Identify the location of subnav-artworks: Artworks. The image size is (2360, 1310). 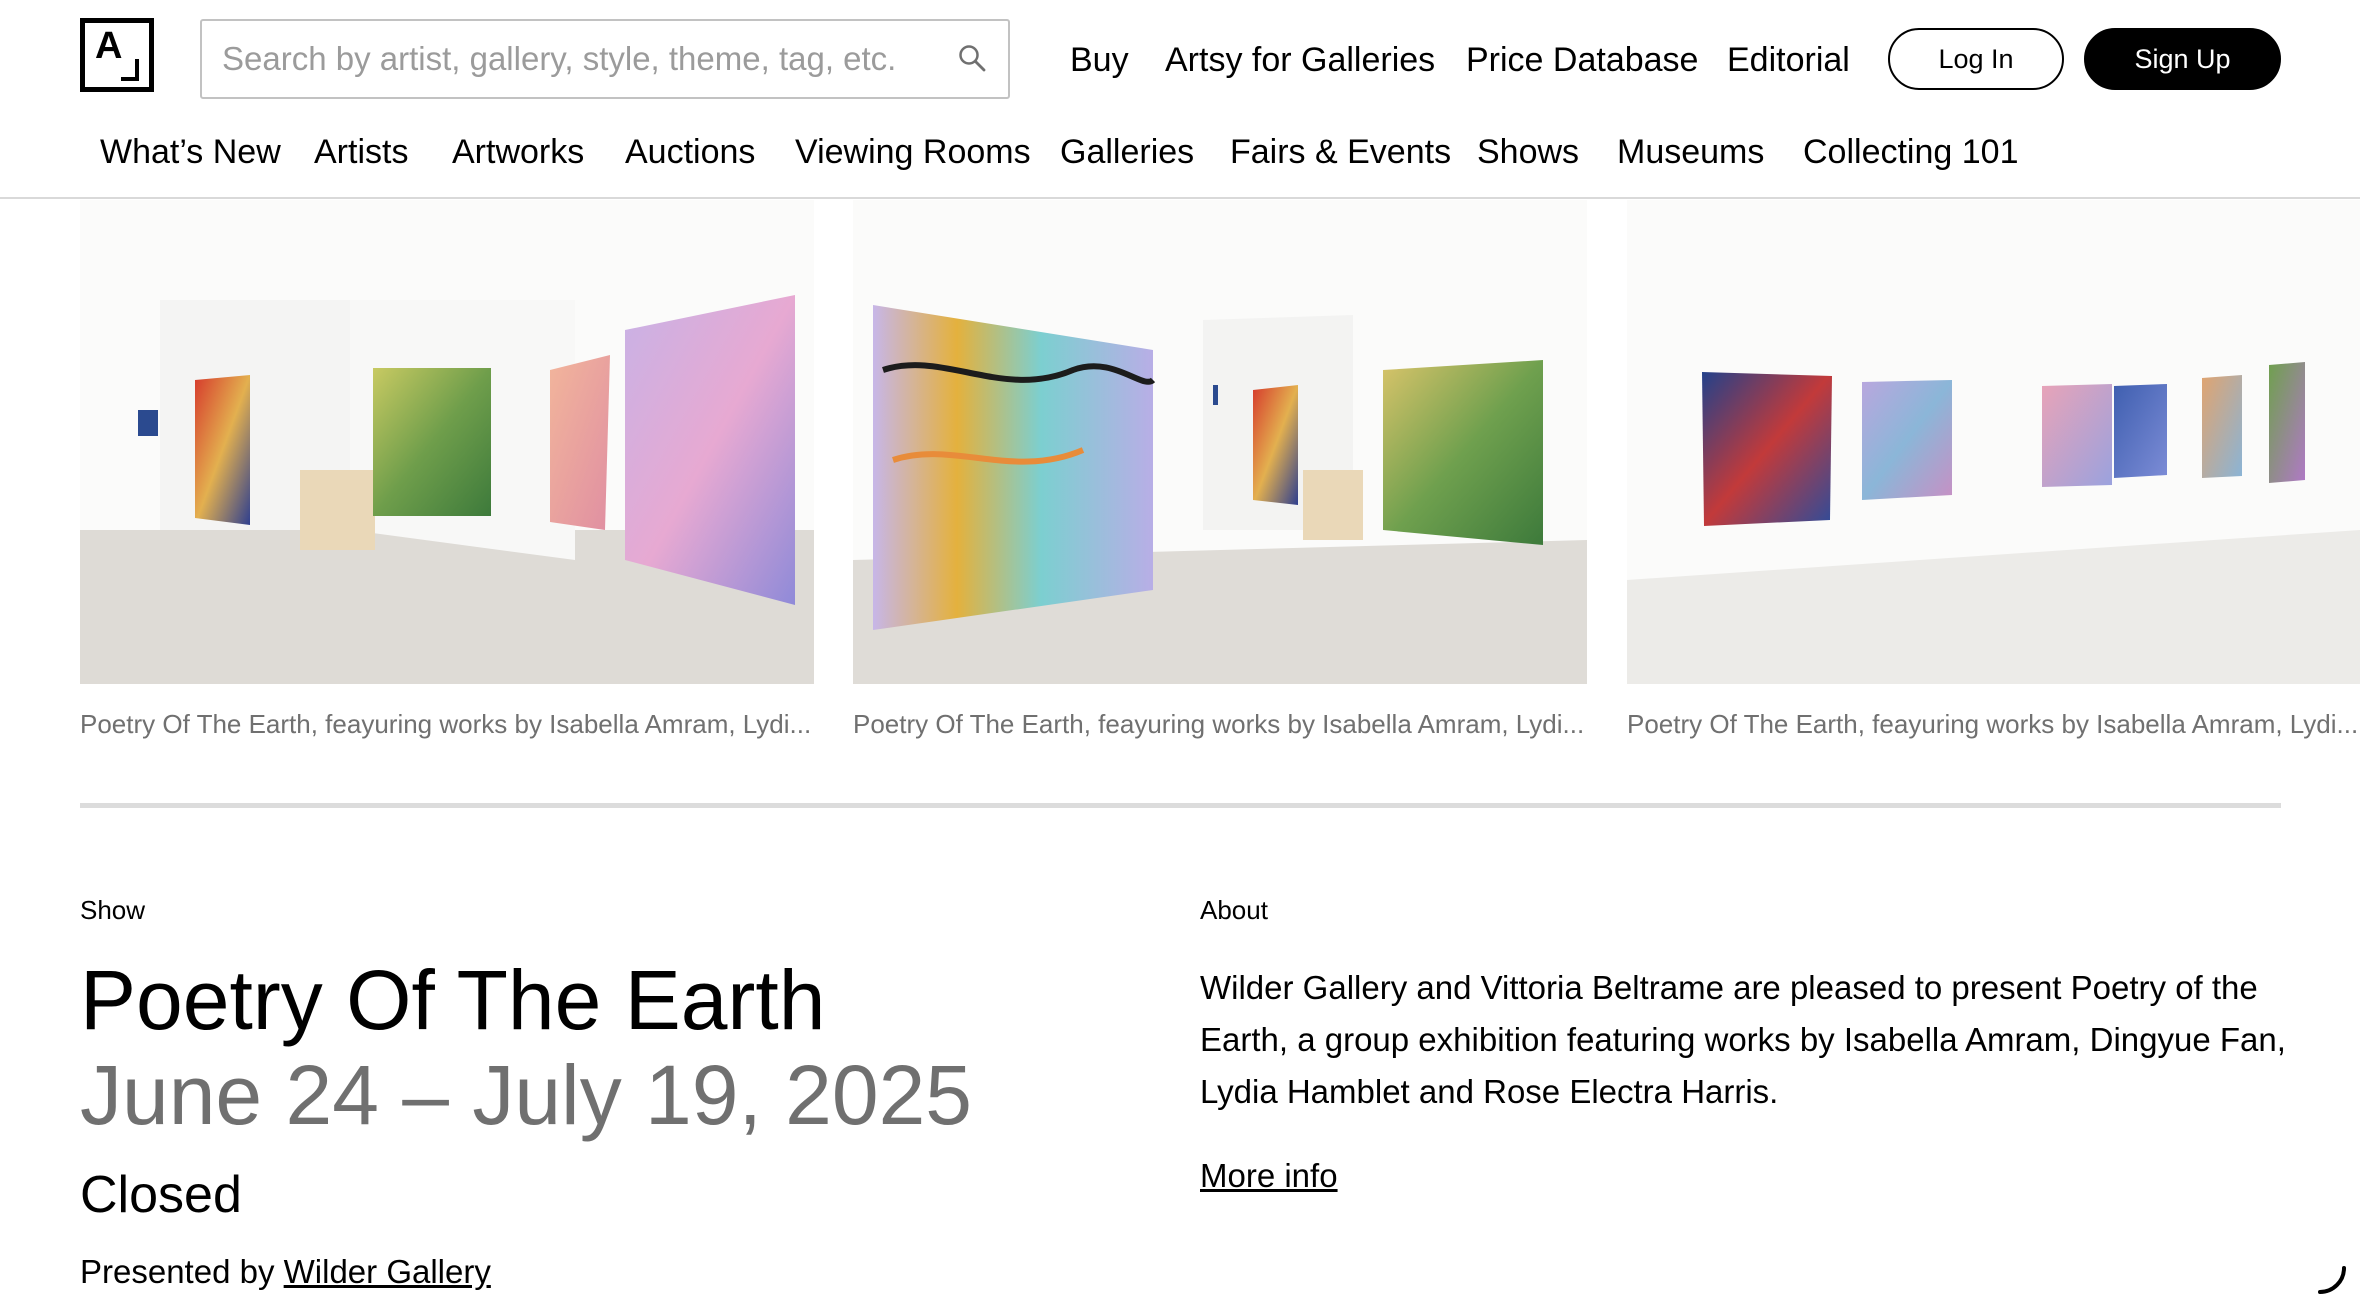
(518, 152).